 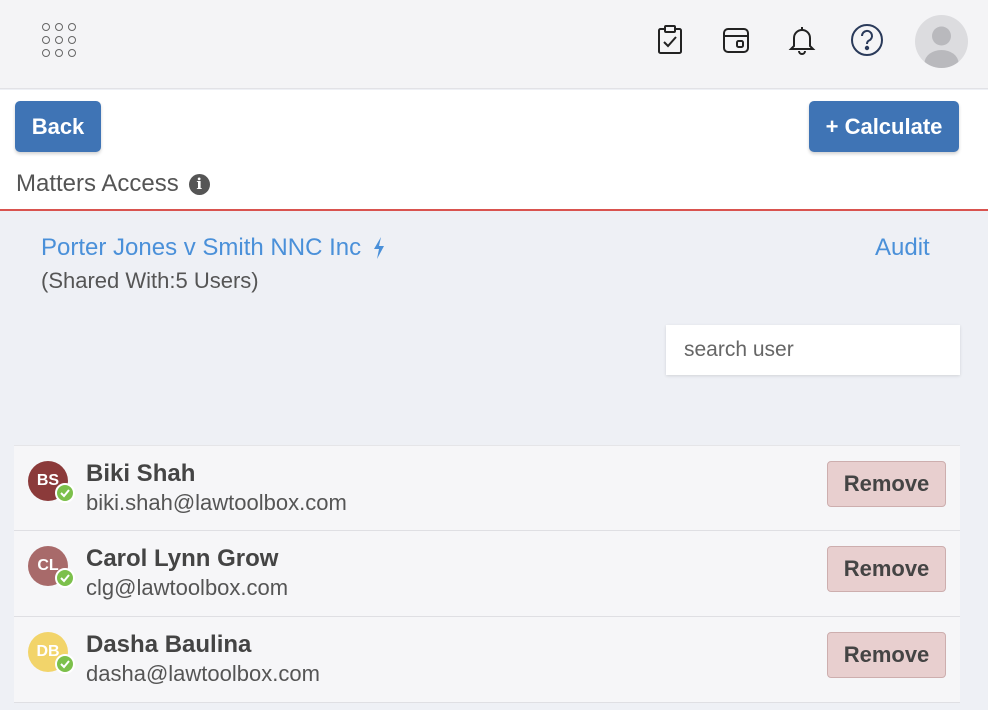 What do you see at coordinates (867, 40) in the screenshot?
I see `help-icon` at bounding box center [867, 40].